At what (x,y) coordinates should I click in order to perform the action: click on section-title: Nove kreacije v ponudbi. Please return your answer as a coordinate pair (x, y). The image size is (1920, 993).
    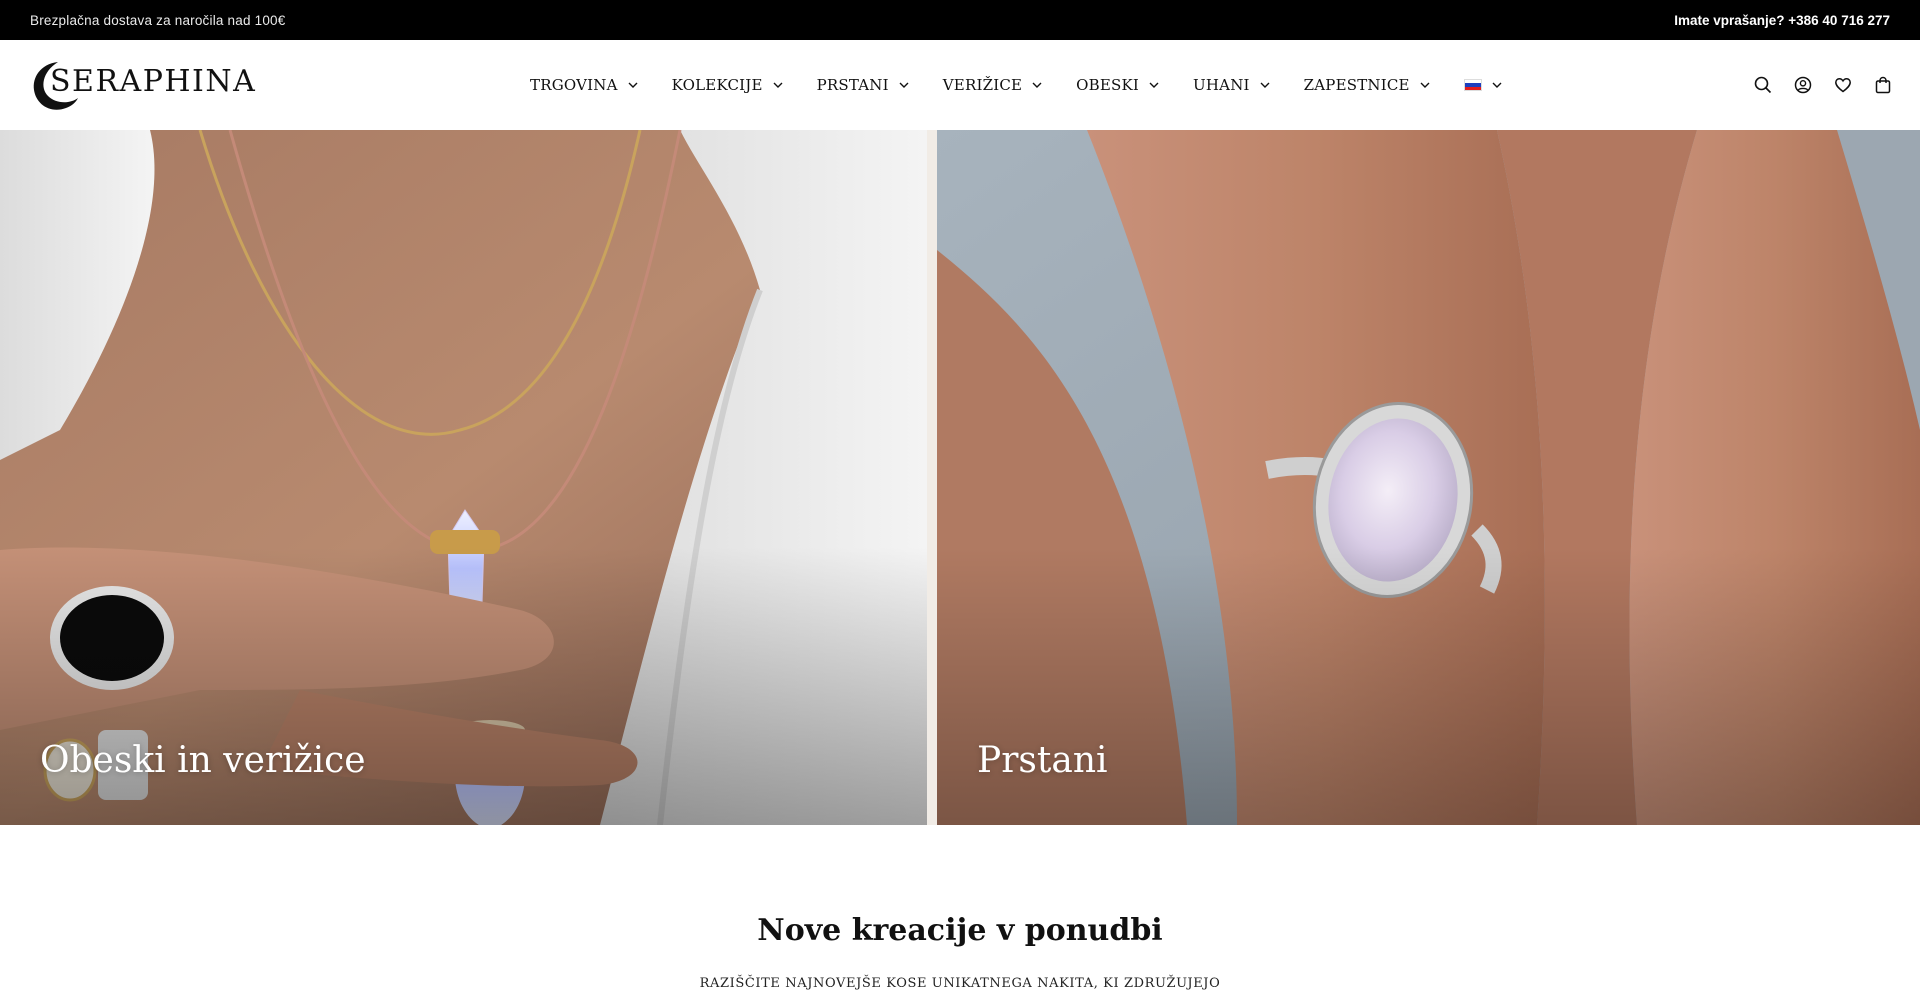
    Looking at the image, I should click on (960, 930).